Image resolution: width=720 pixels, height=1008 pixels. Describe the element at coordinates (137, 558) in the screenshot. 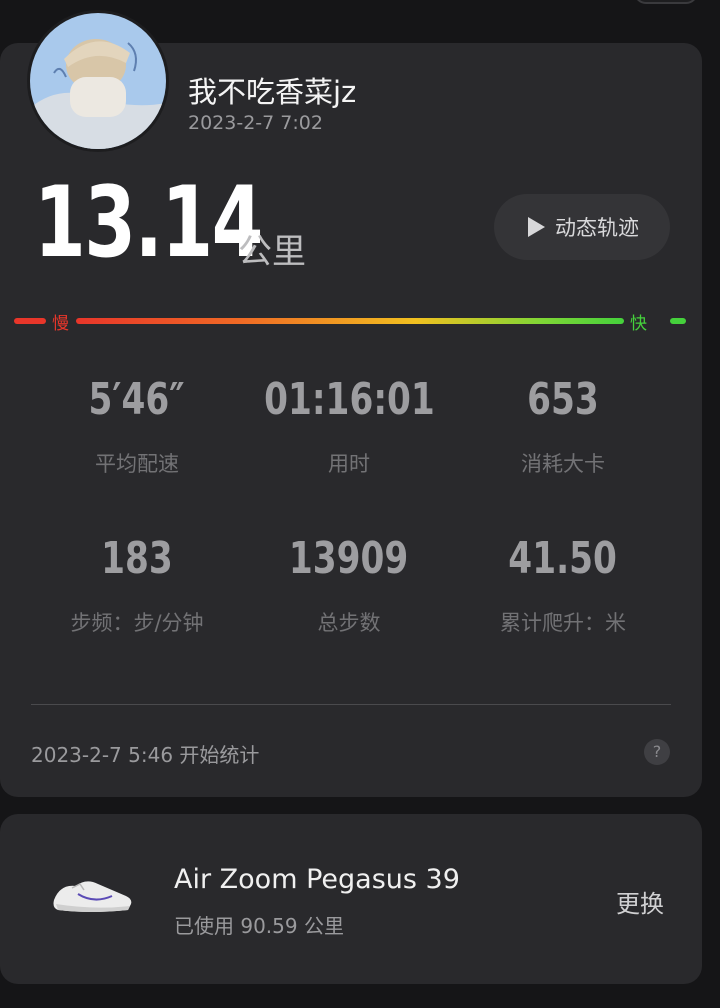

I see `stat-value: 183` at that location.